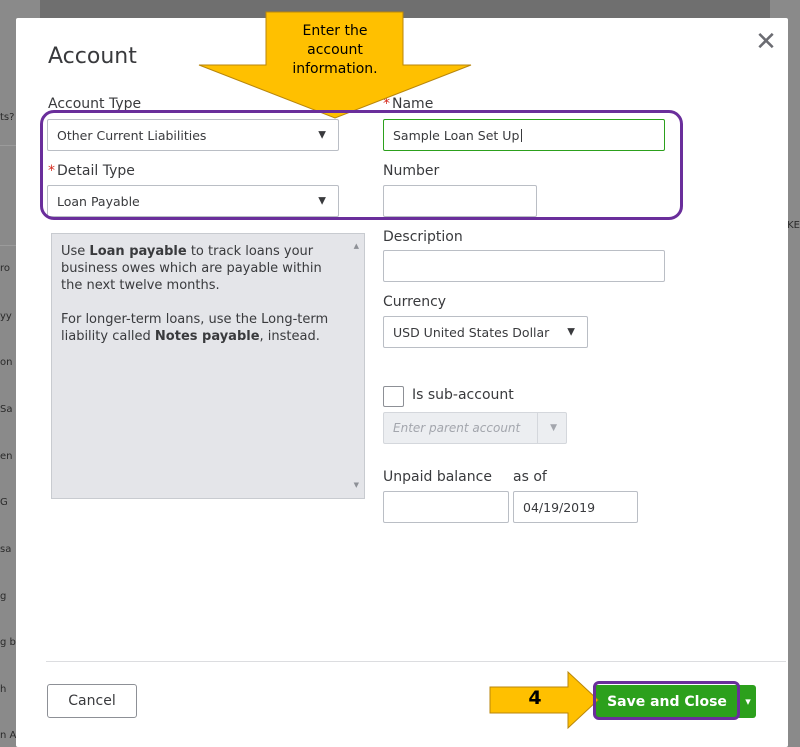 The image size is (800, 747). Describe the element at coordinates (535, 698) in the screenshot. I see `step-number-badge: 4` at that location.